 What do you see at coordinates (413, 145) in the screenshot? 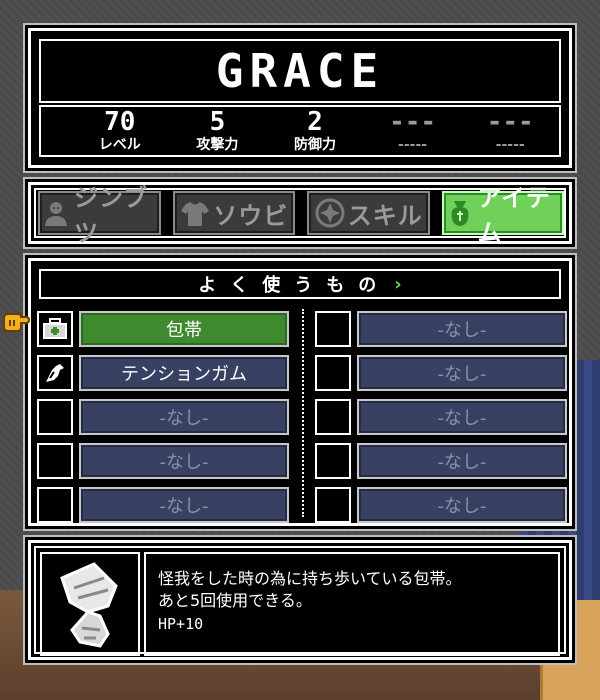
I see `stat-empty-1-label: -----` at bounding box center [413, 145].